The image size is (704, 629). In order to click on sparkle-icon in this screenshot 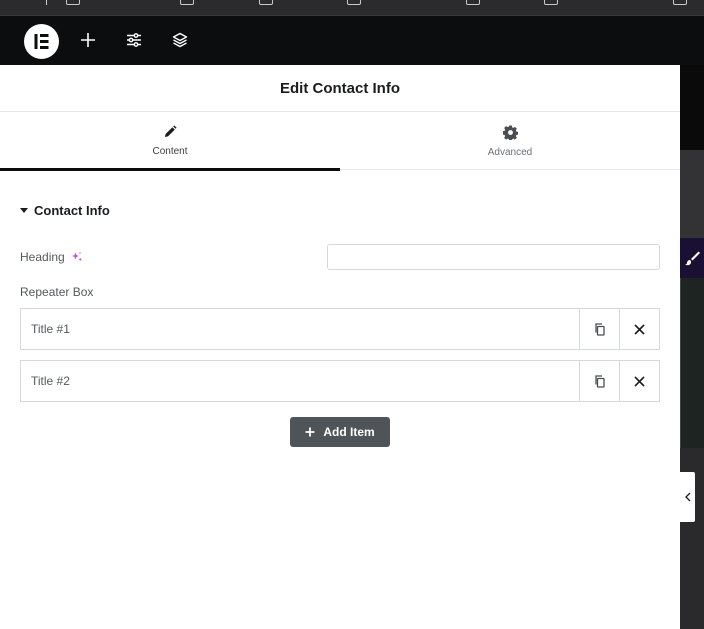, I will do `click(77, 257)`.